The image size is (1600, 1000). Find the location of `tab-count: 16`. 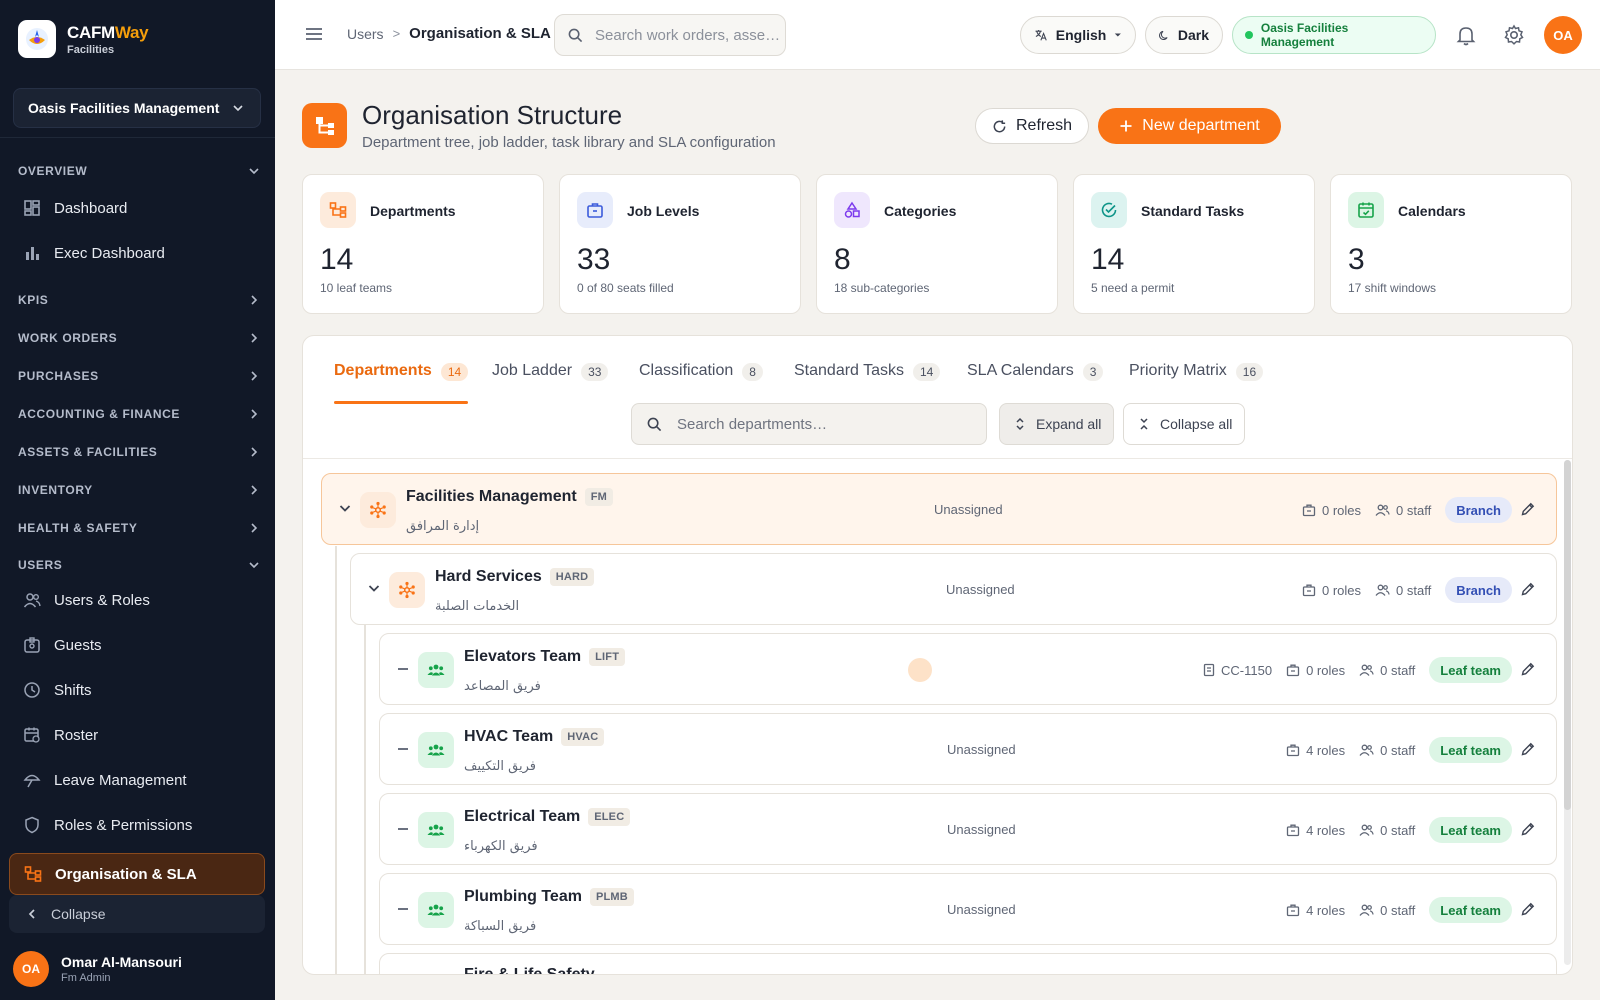

tab-count: 16 is located at coordinates (1249, 372).